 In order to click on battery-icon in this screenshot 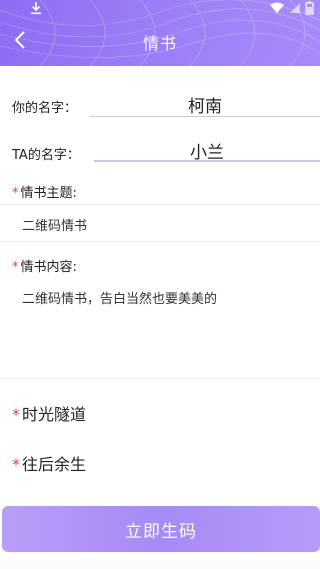, I will do `click(309, 8)`.